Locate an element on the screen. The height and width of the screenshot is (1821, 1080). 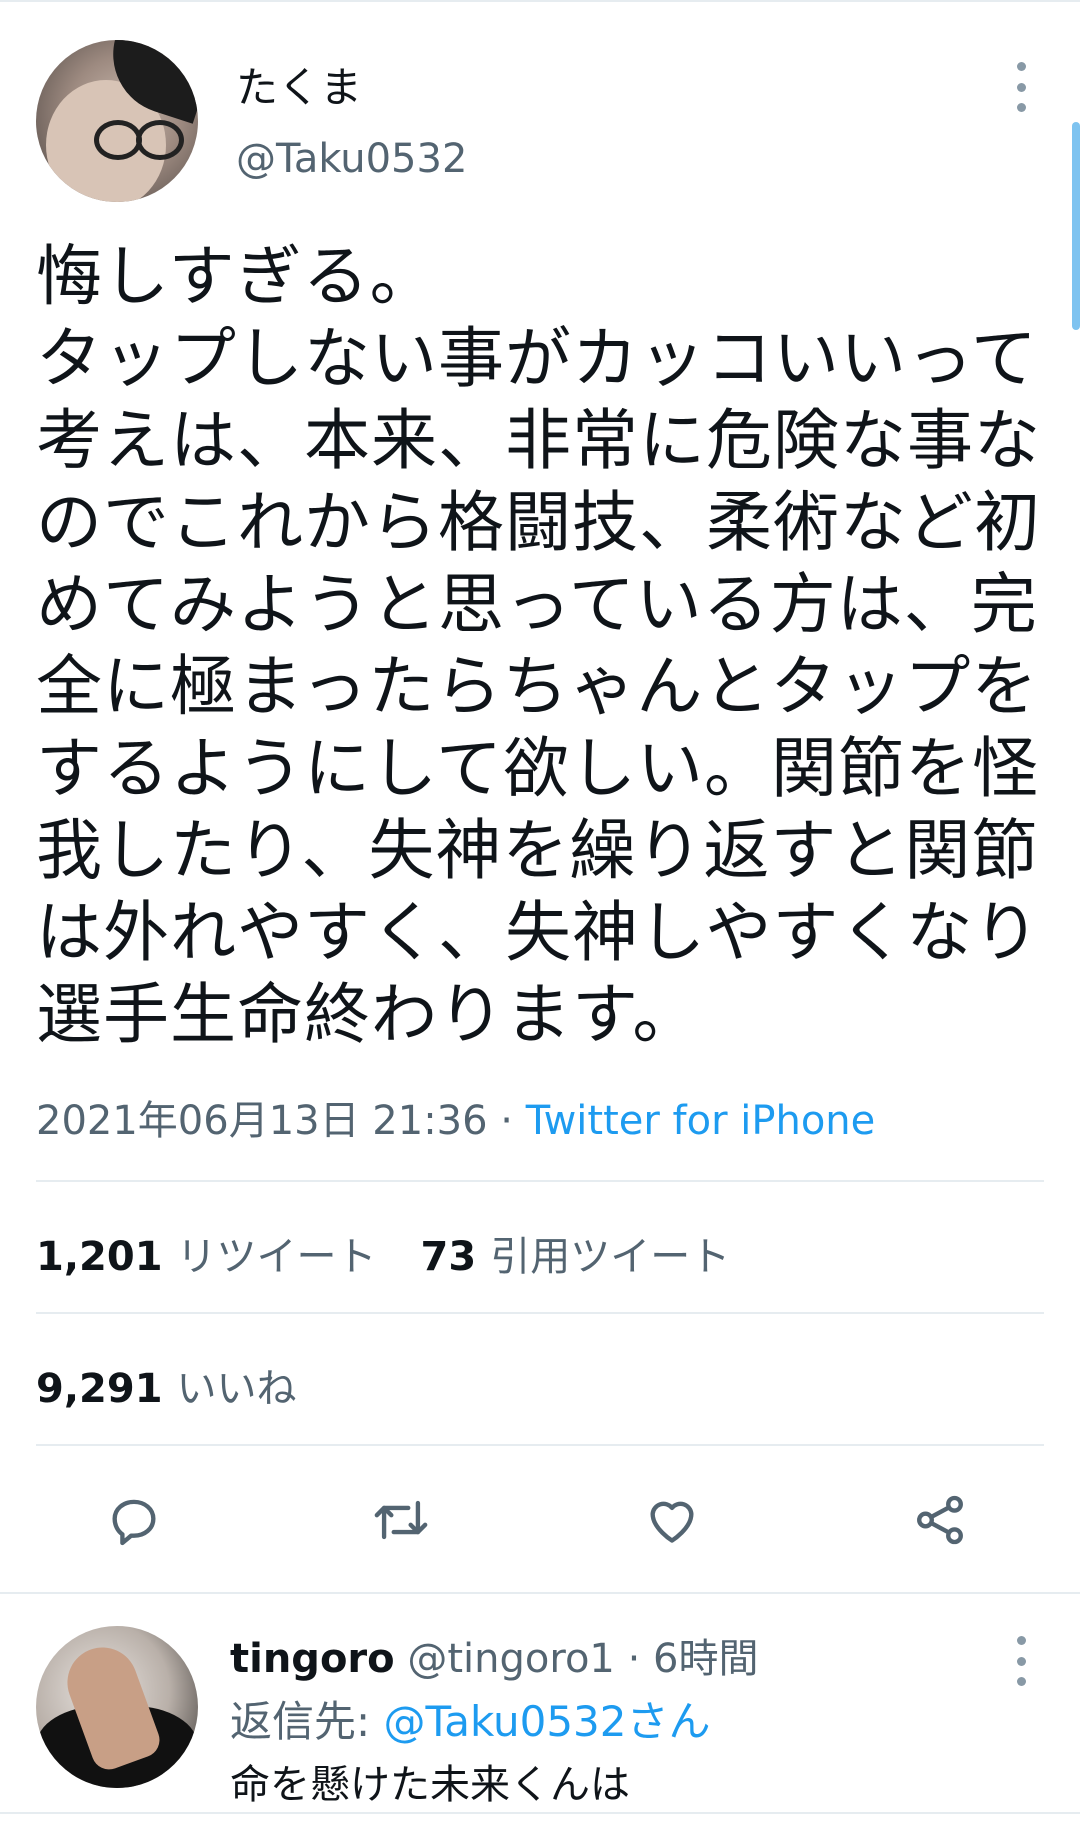
reply-to-prefix: 返信先: is located at coordinates (307, 1721).